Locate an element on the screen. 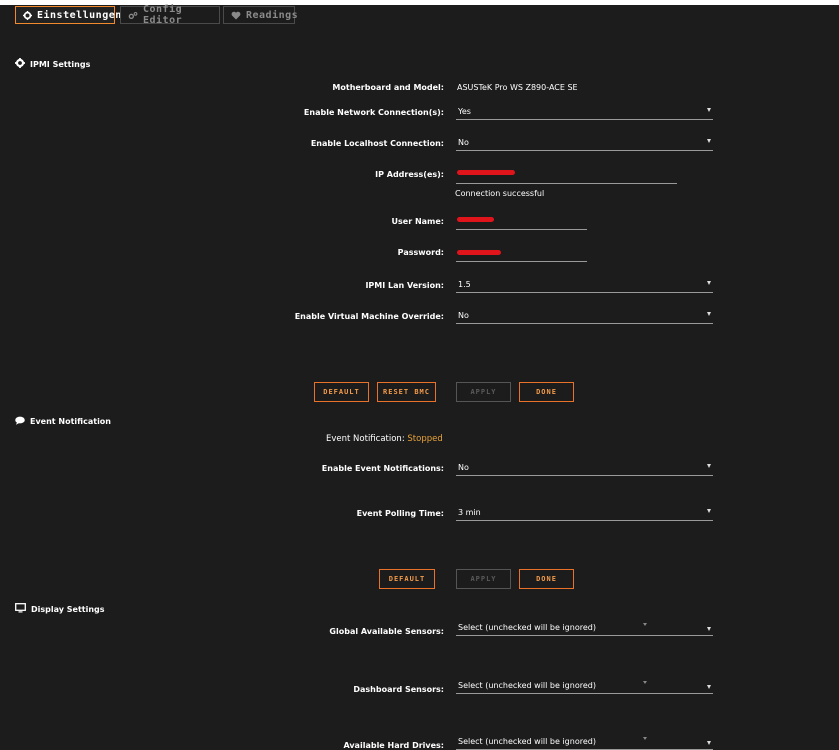 This screenshot has height=750, width=839. tab-einstellungen: Einstellungen is located at coordinates (68, 15).